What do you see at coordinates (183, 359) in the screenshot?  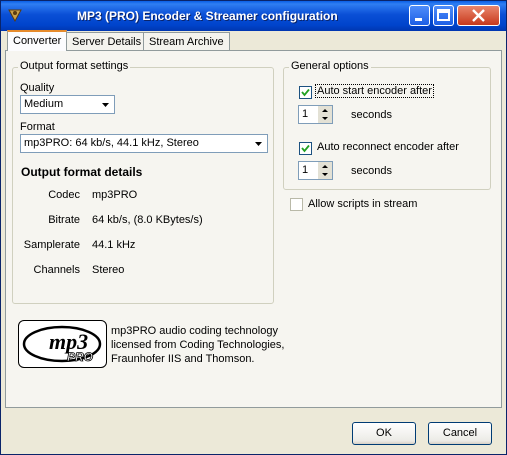 I see `license-line-3: Fraunhofer IIS and Thomson.` at bounding box center [183, 359].